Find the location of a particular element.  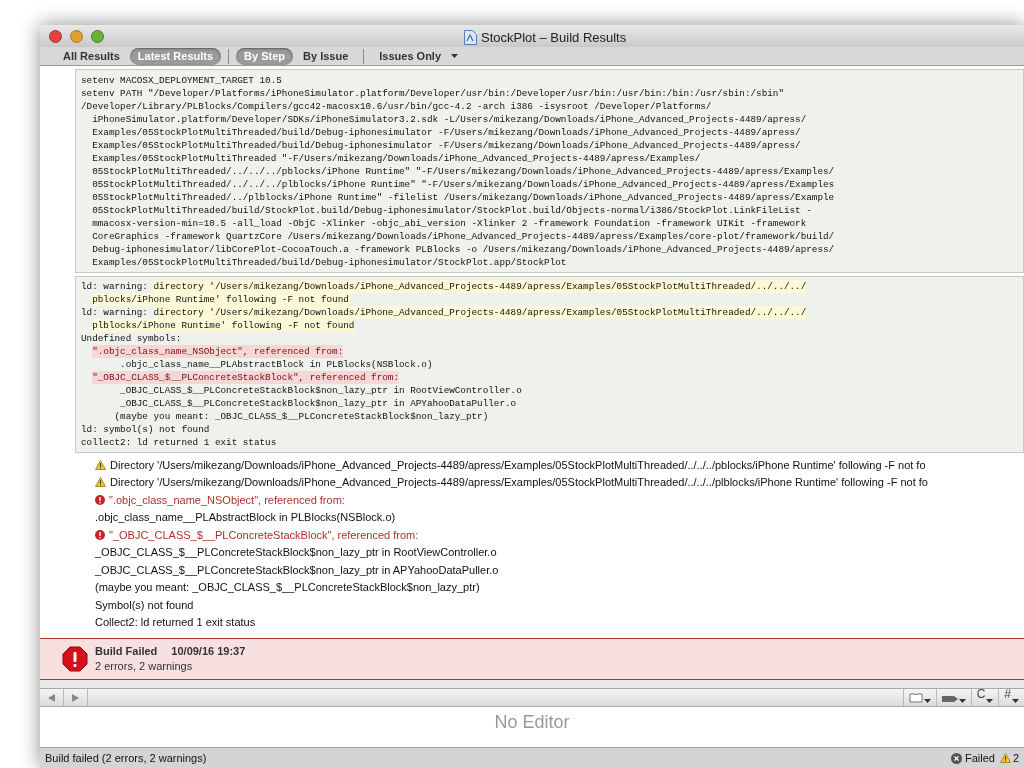

log-text: 05StockPlotMultiThreaded/../plblocks/iPhone Runtime" -filelist /Users/mikezang/Downloads/iPhone_Advanced_Projects-4489/apress/Example is located at coordinates (463, 197).